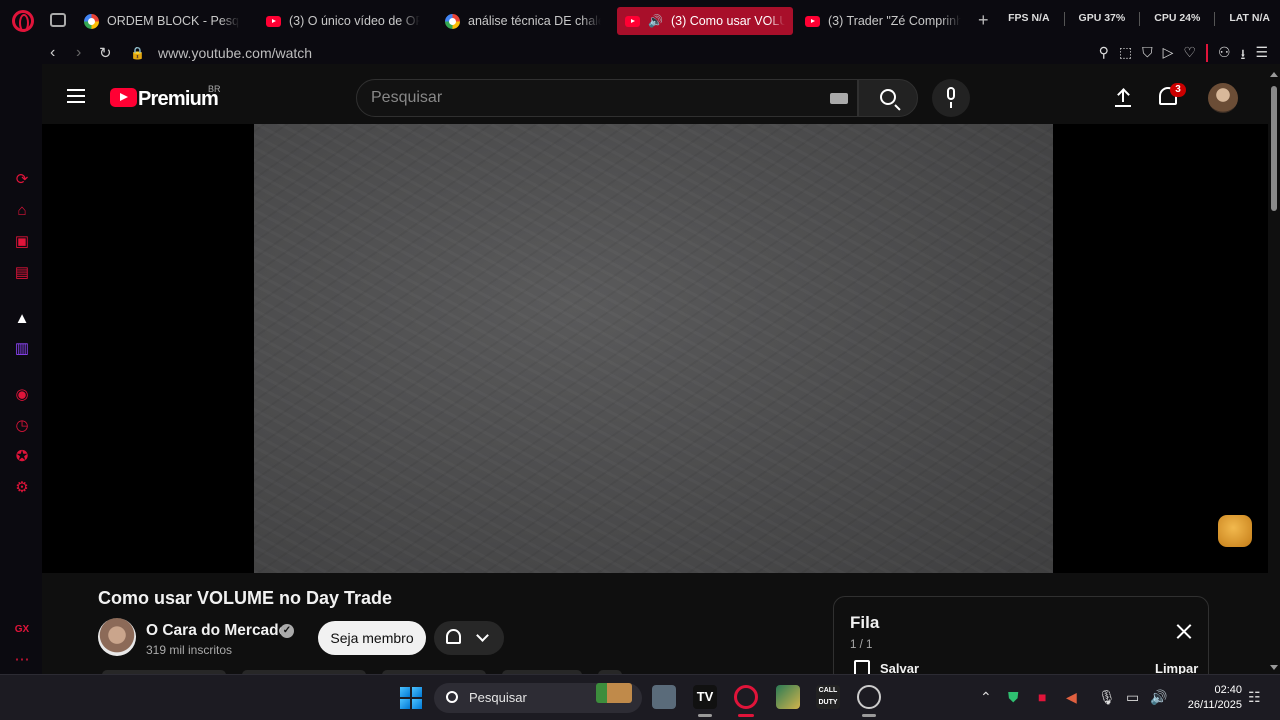 This screenshot has height=720, width=1280. I want to click on active-app-indicator, so click(746, 715).